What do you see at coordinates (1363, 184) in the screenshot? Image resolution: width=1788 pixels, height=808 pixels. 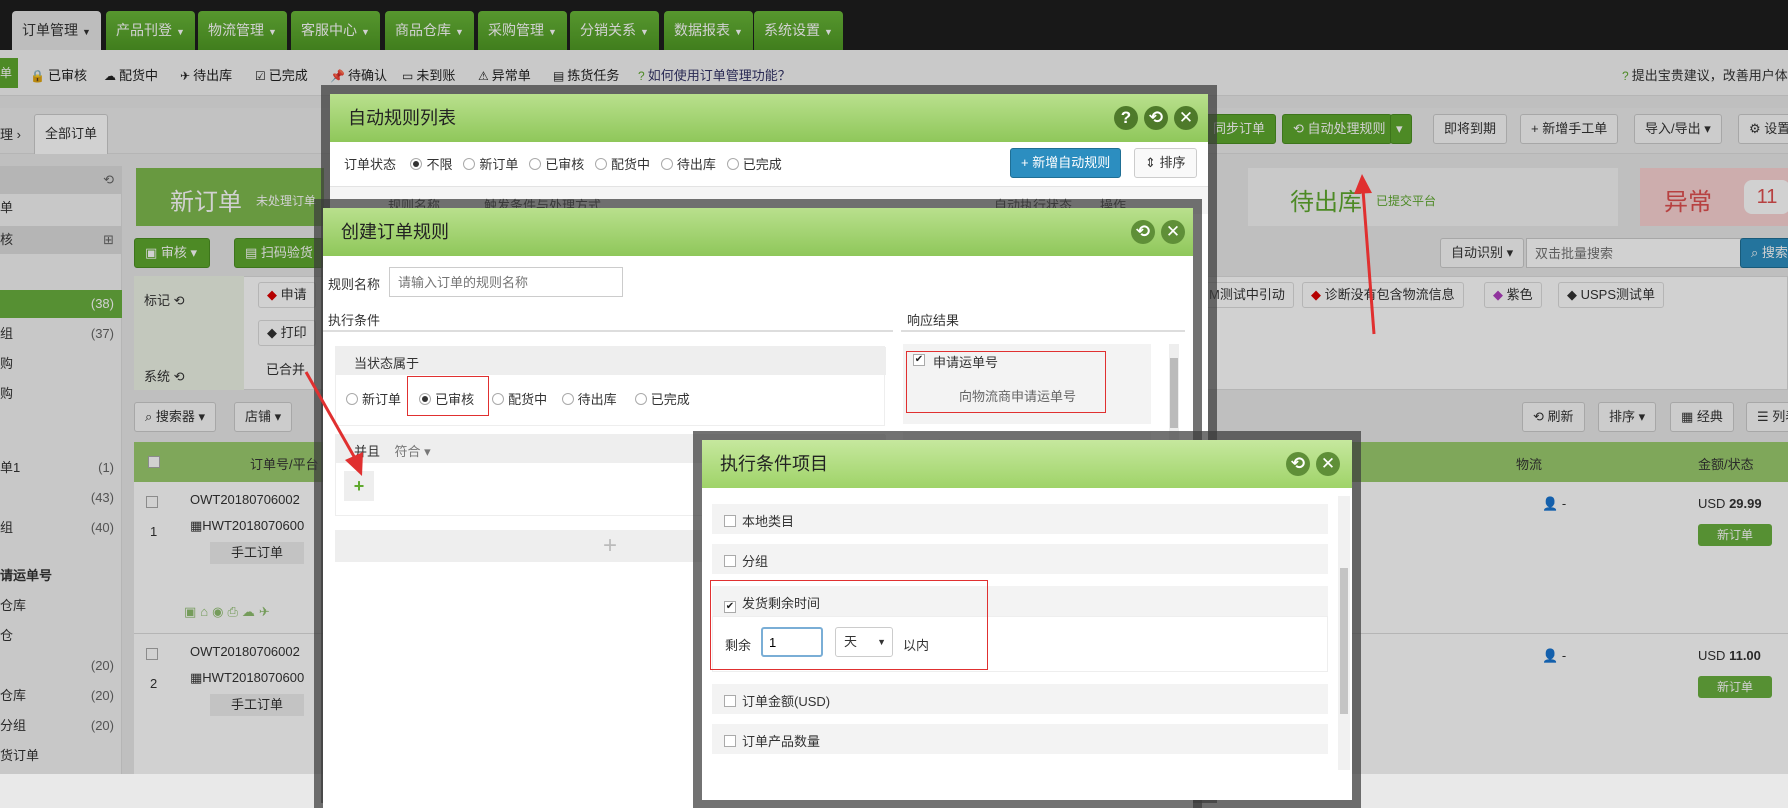 I see `arrow-head` at bounding box center [1363, 184].